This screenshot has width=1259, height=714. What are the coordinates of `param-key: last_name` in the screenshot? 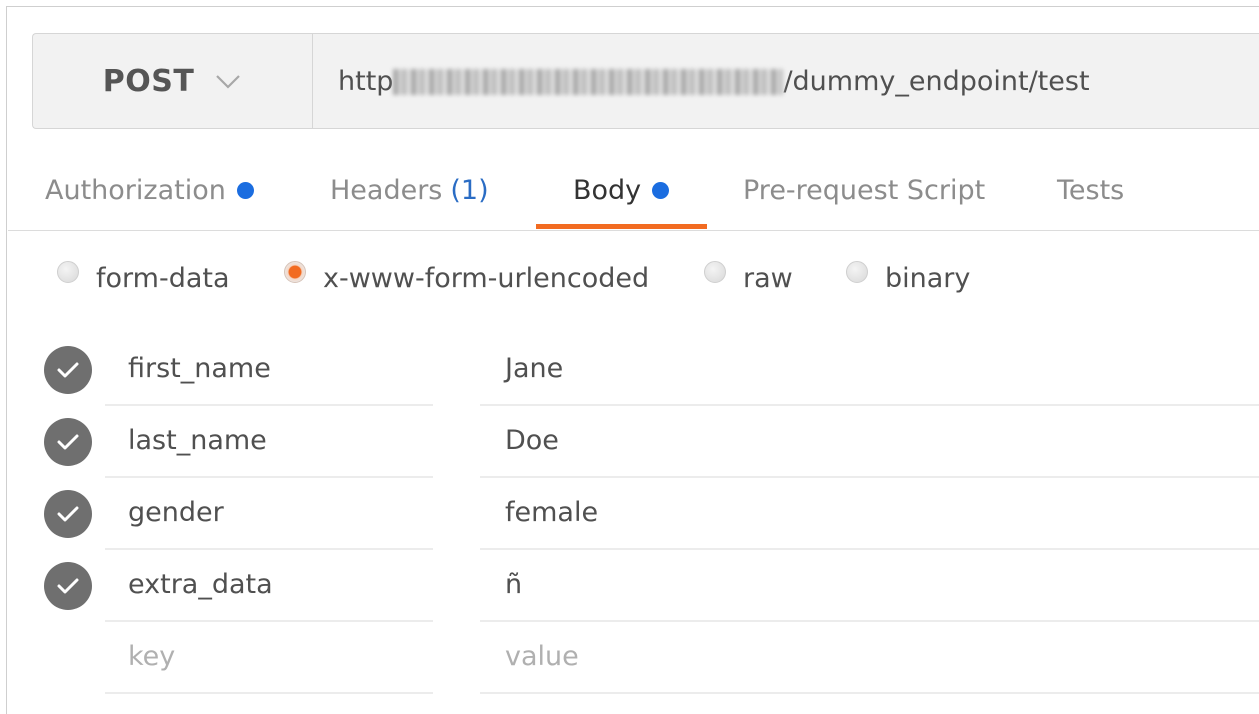 It's located at (197, 440).